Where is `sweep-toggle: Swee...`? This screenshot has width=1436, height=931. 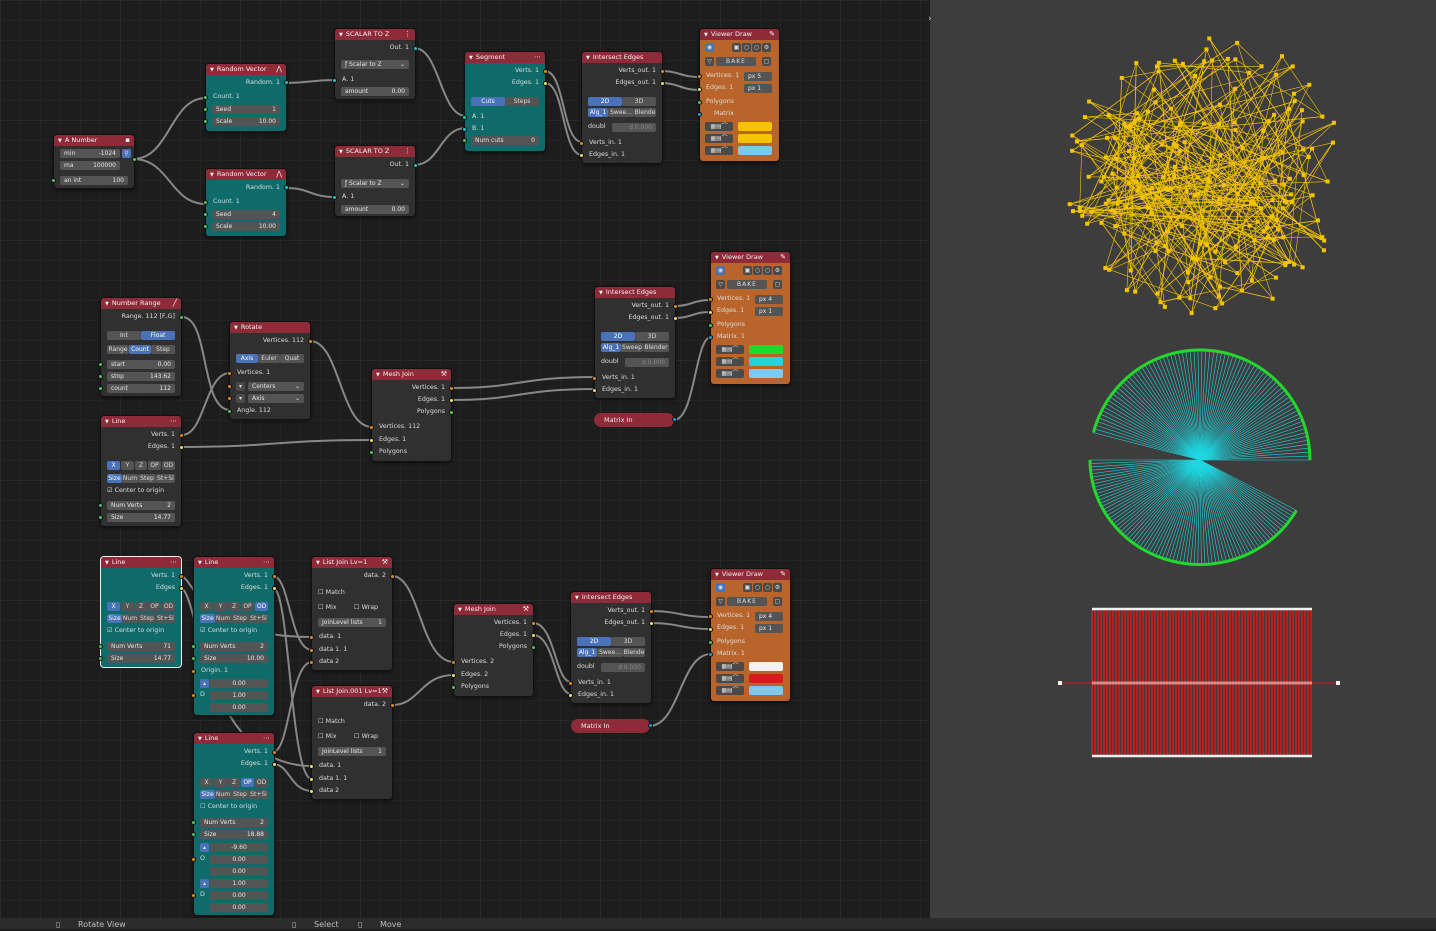
sweep-toggle: Swee... is located at coordinates (610, 652).